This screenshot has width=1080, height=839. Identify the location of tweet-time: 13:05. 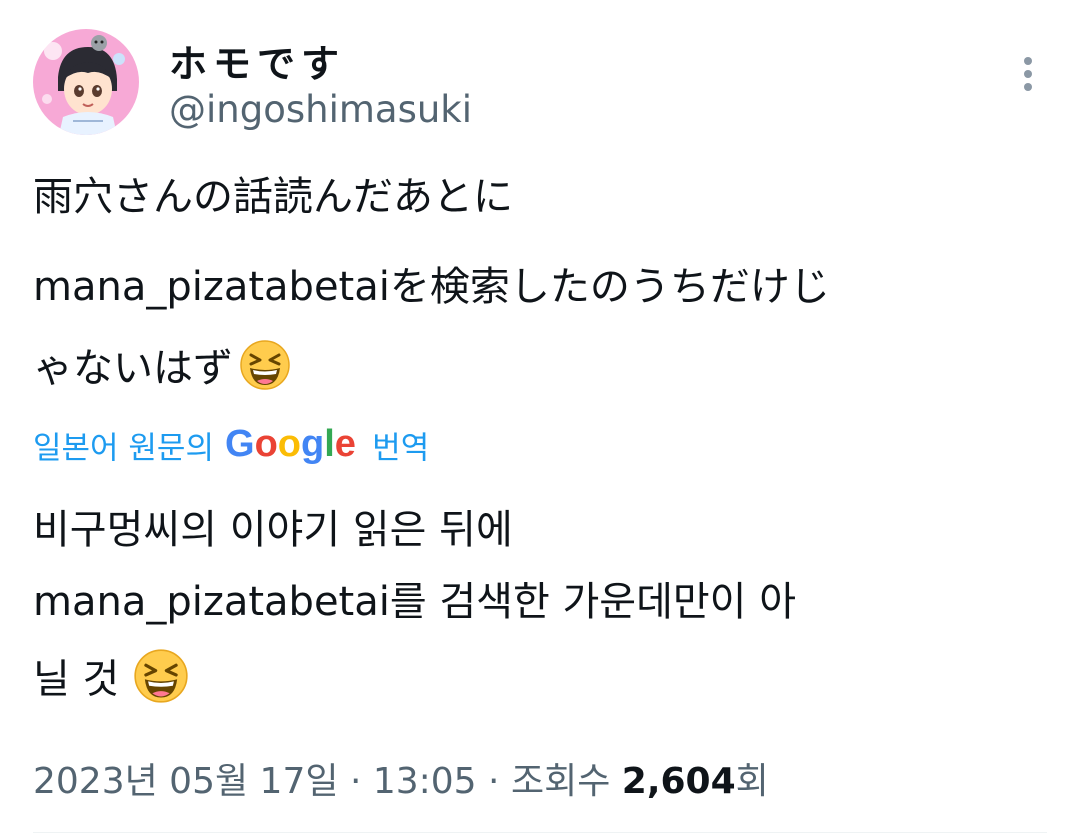
(425, 781).